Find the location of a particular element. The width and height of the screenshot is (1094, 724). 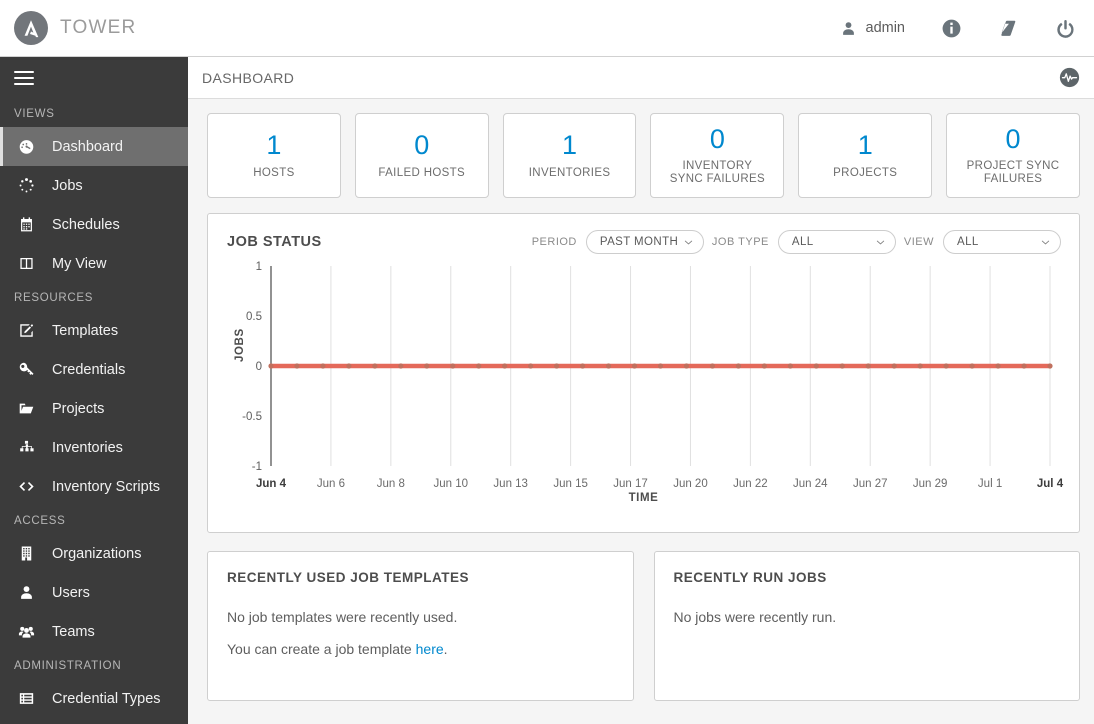

sidebar-item-templates: Templates is located at coordinates (94, 330).